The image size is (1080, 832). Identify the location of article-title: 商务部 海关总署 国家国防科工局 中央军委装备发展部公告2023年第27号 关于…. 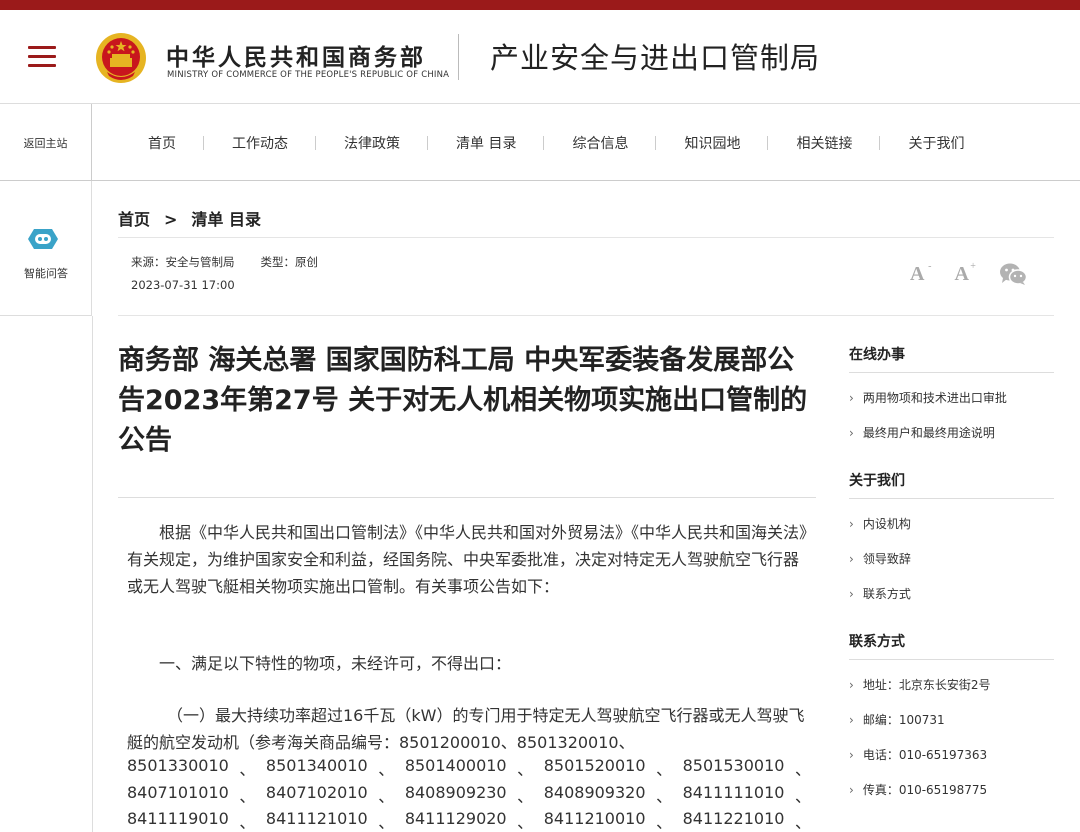
(463, 400).